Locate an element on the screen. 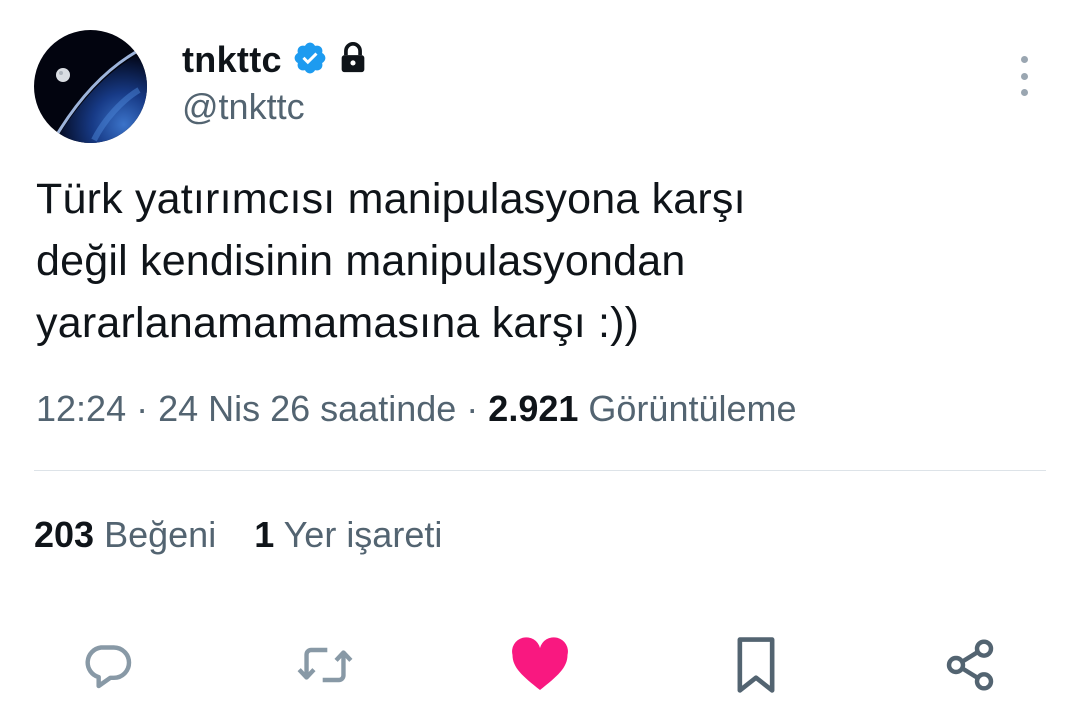 The width and height of the screenshot is (1080, 716). bookmarks-label: Yer işareti is located at coordinates (363, 534).